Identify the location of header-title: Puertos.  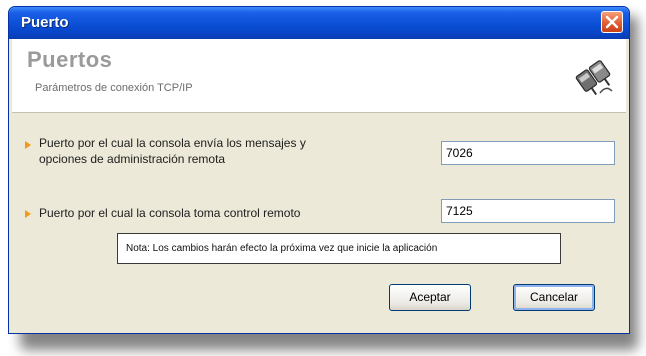
(70, 59).